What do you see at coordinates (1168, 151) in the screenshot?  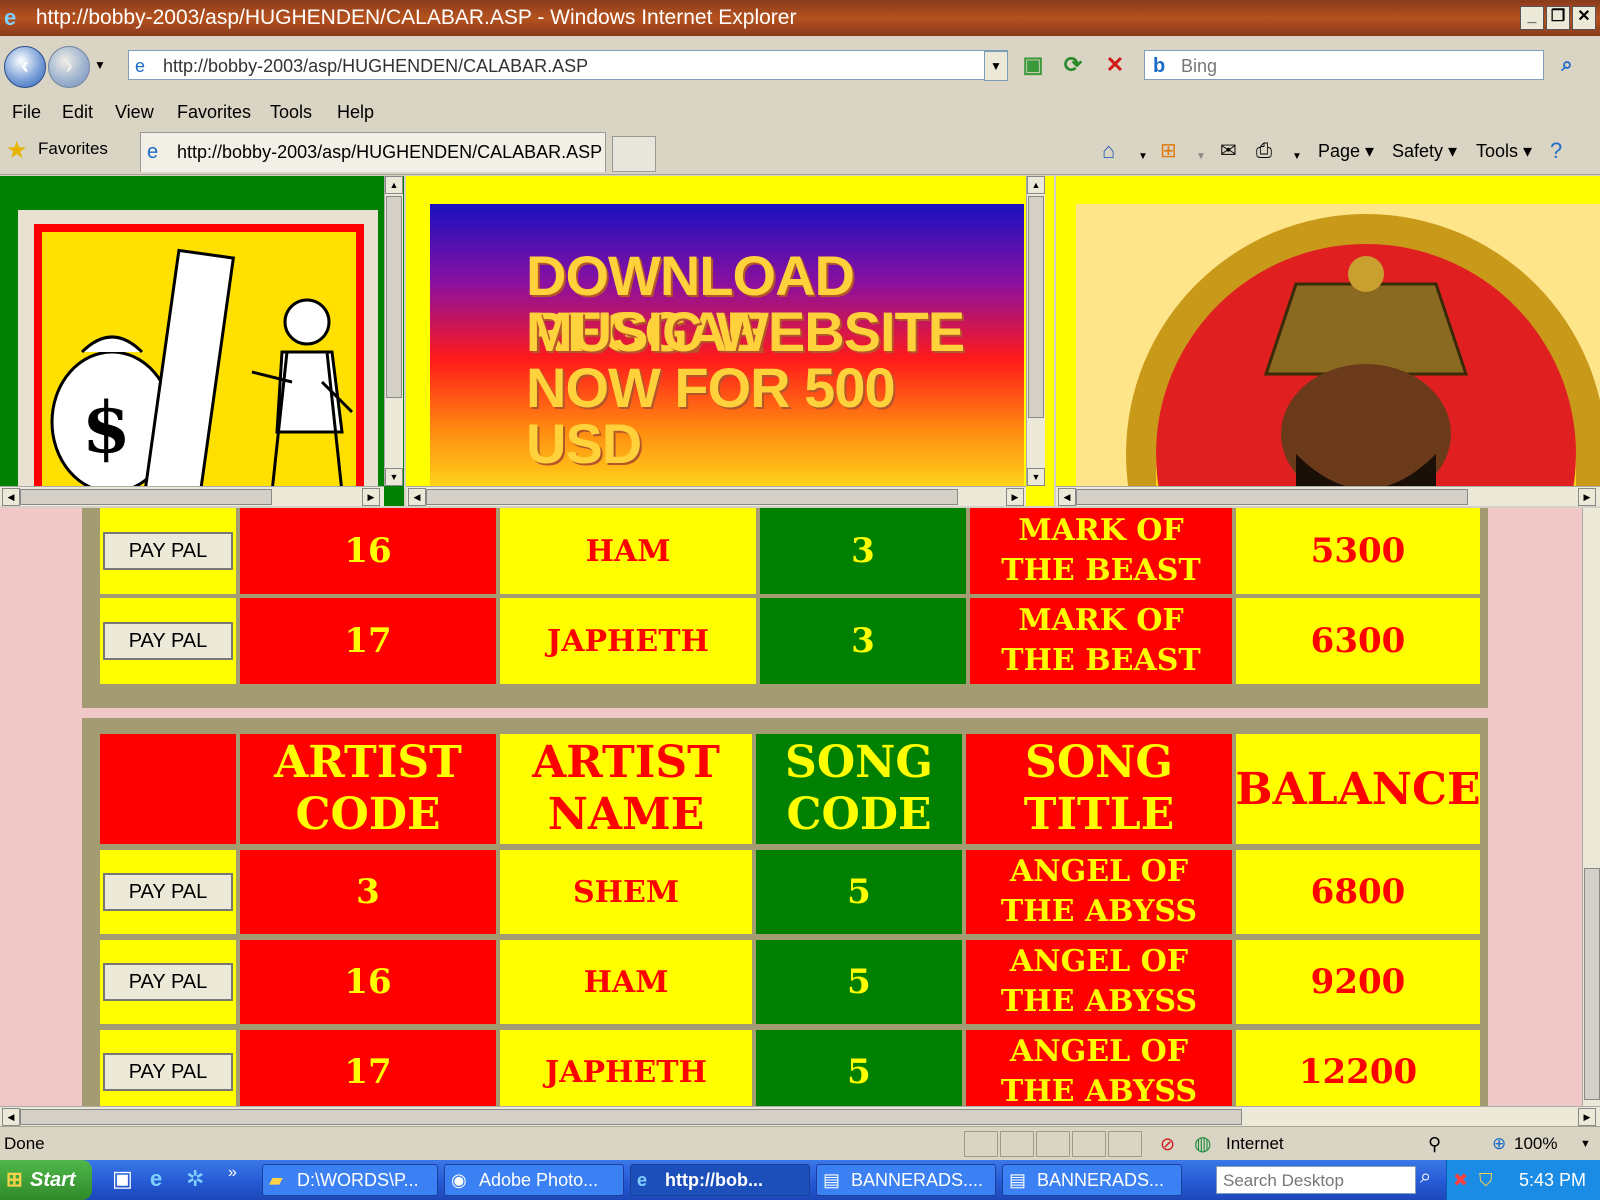 I see `feeds-icon: ⊞` at bounding box center [1168, 151].